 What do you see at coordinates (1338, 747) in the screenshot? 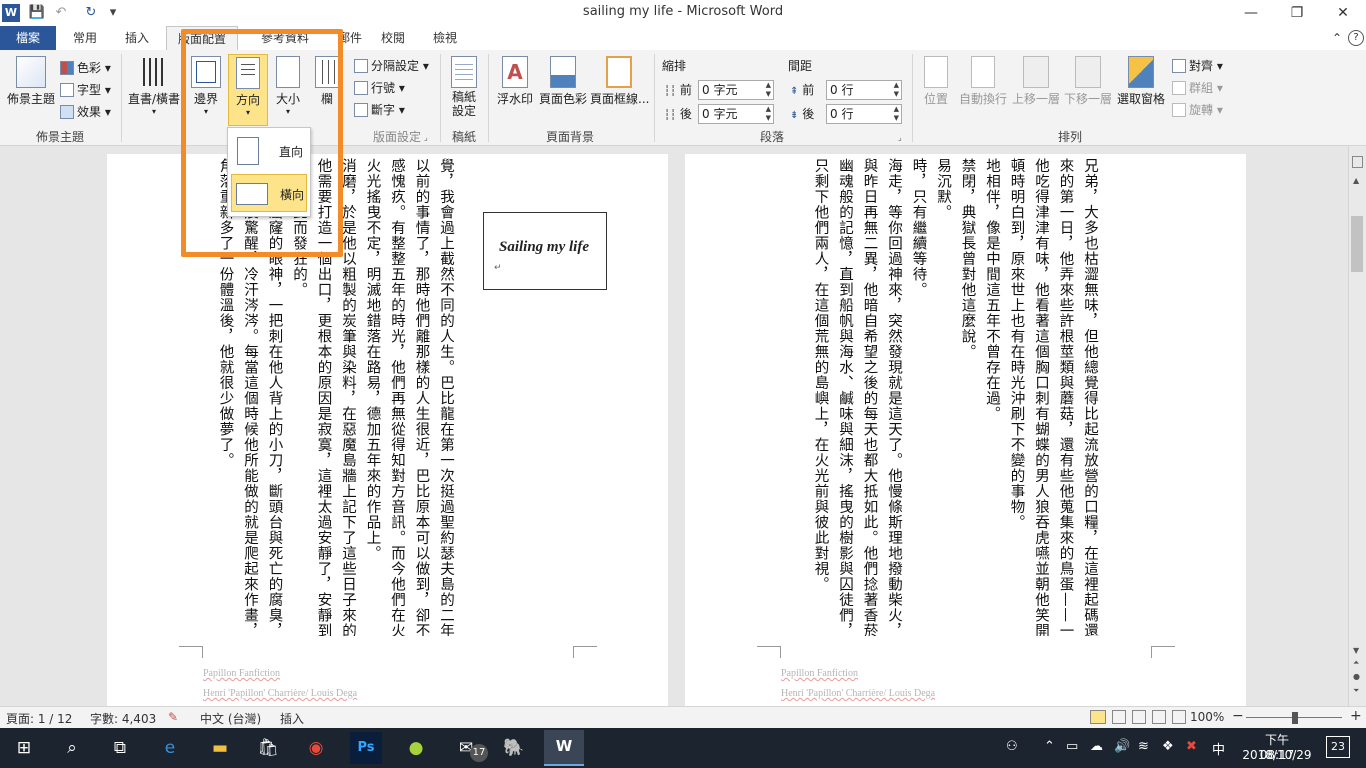
I see `notifications-icon: 23` at bounding box center [1338, 747].